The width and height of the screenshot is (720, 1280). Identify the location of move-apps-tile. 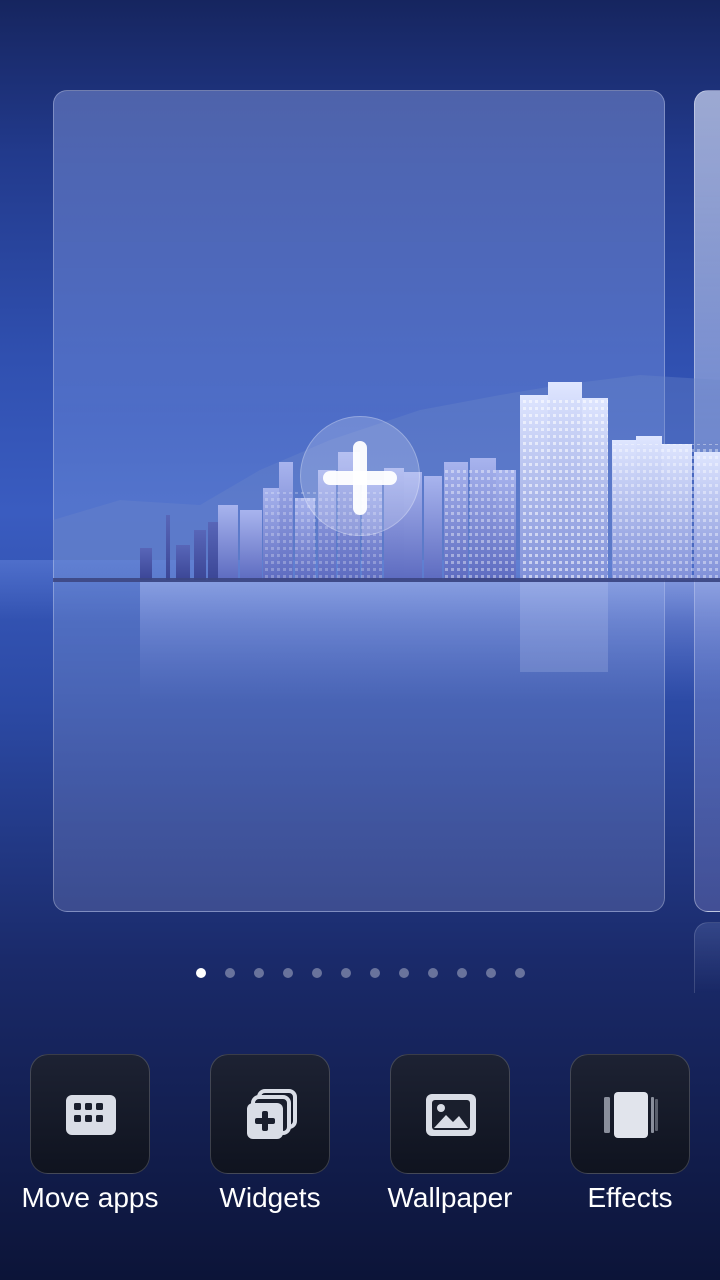
(90, 1114).